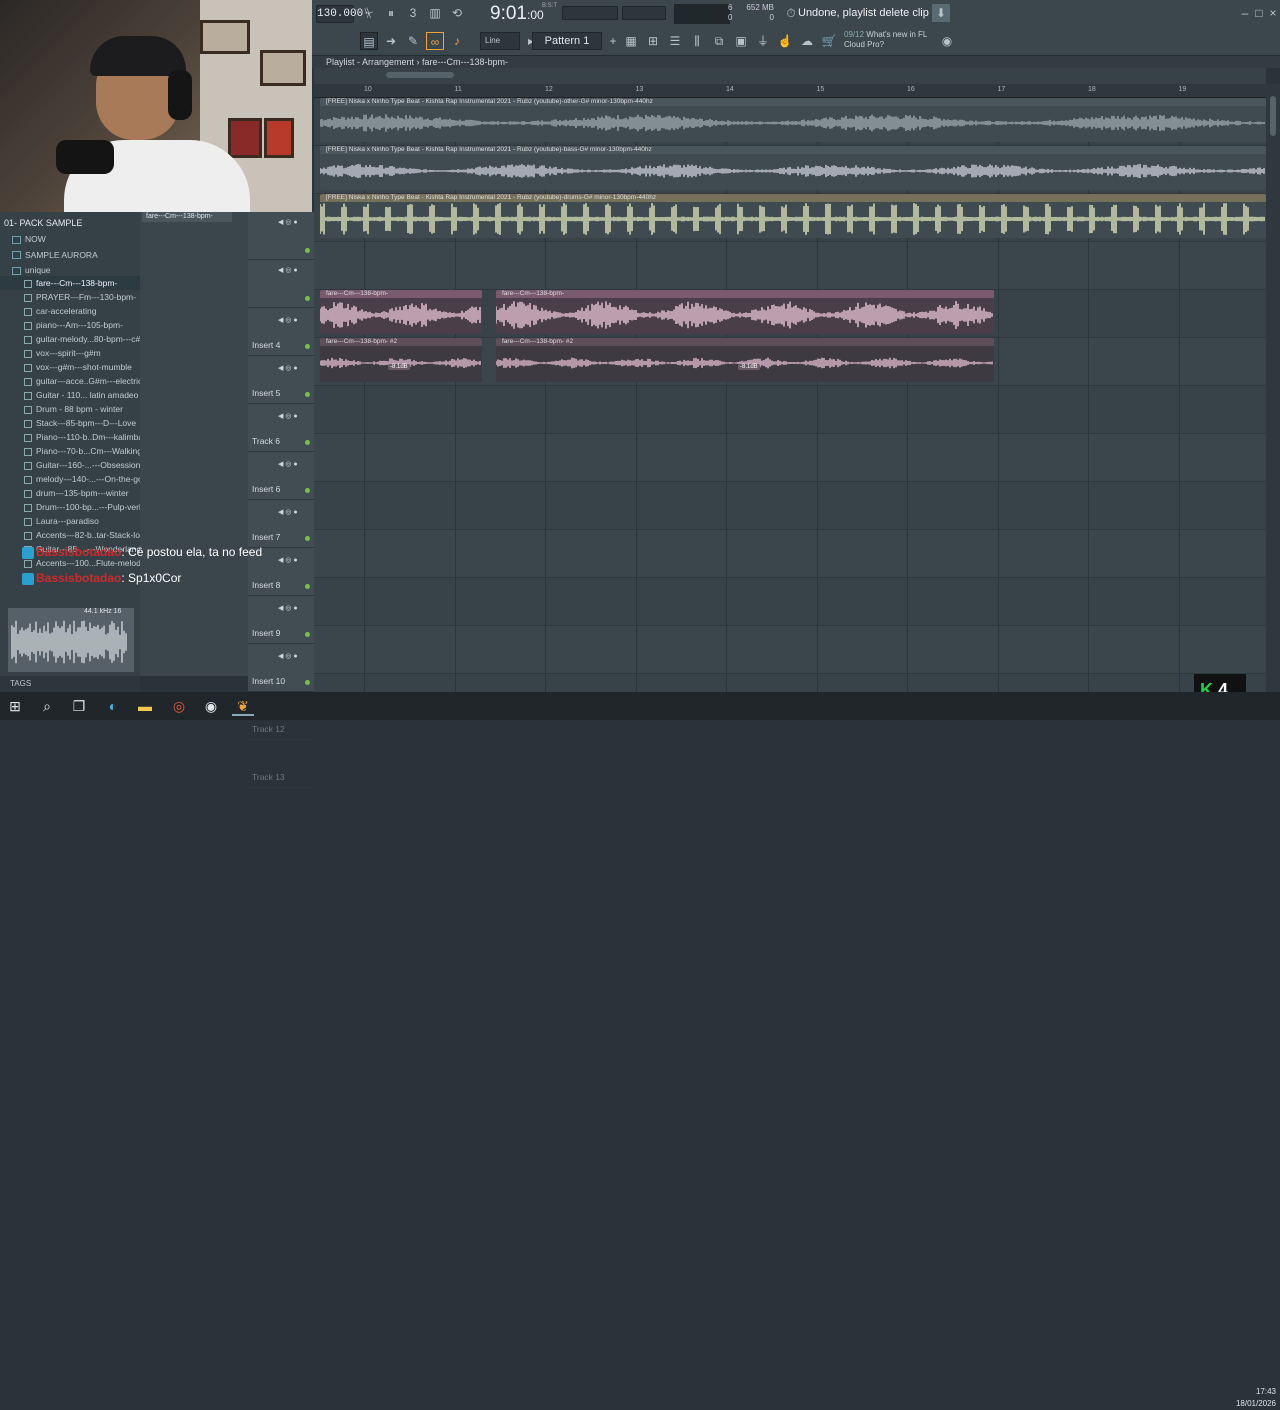  Describe the element at coordinates (644, 13) in the screenshot. I see `master-pitch-slider` at that location.